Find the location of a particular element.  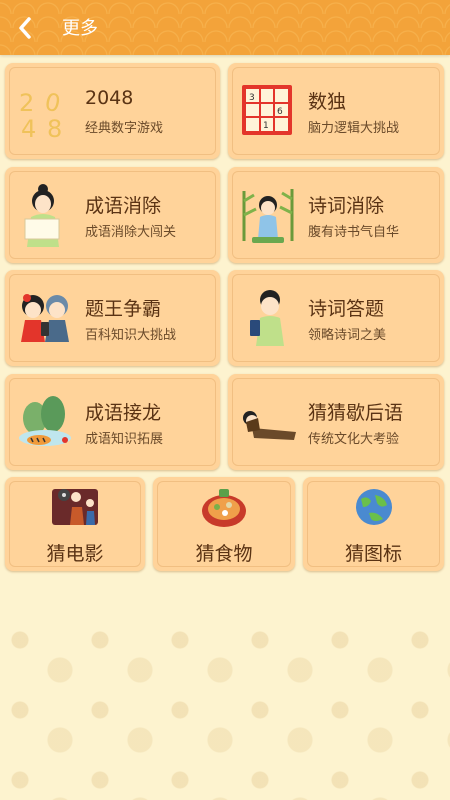

game-title: 成语接龙 is located at coordinates (123, 413).